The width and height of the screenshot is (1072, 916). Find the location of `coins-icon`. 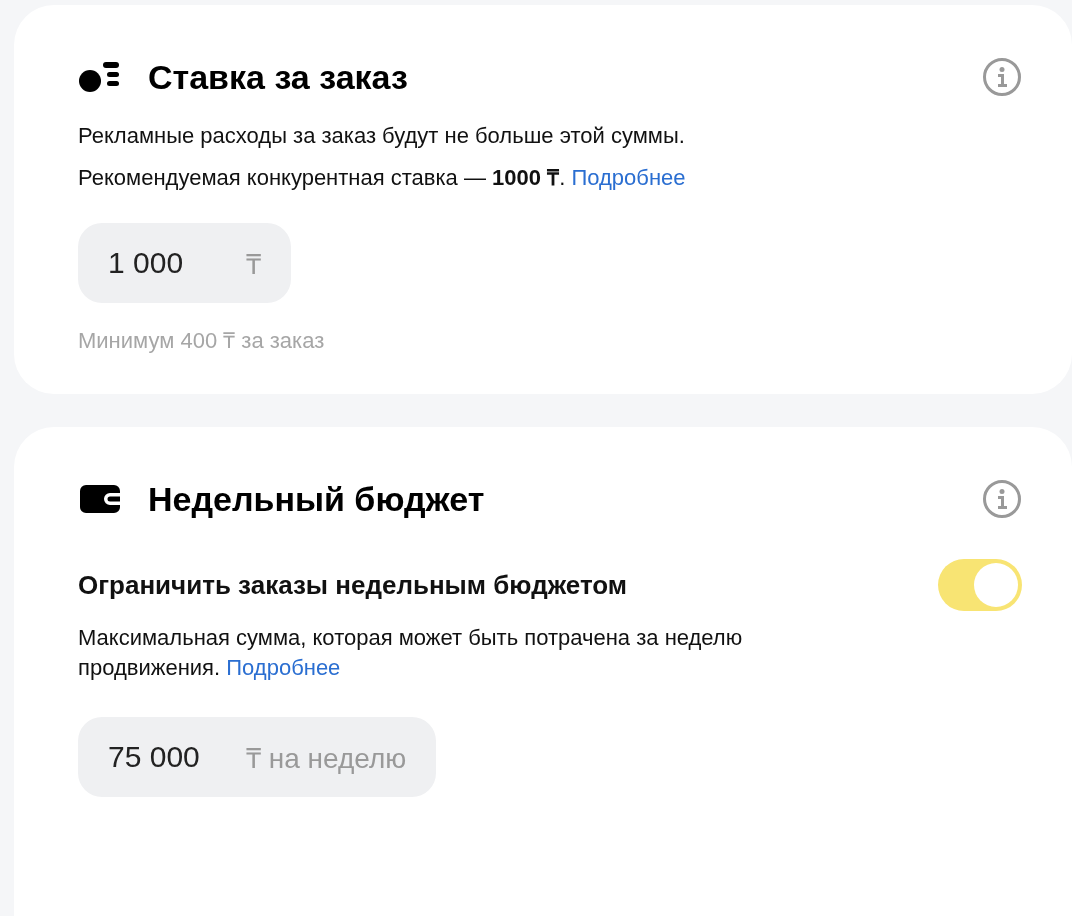

coins-icon is located at coordinates (100, 77).